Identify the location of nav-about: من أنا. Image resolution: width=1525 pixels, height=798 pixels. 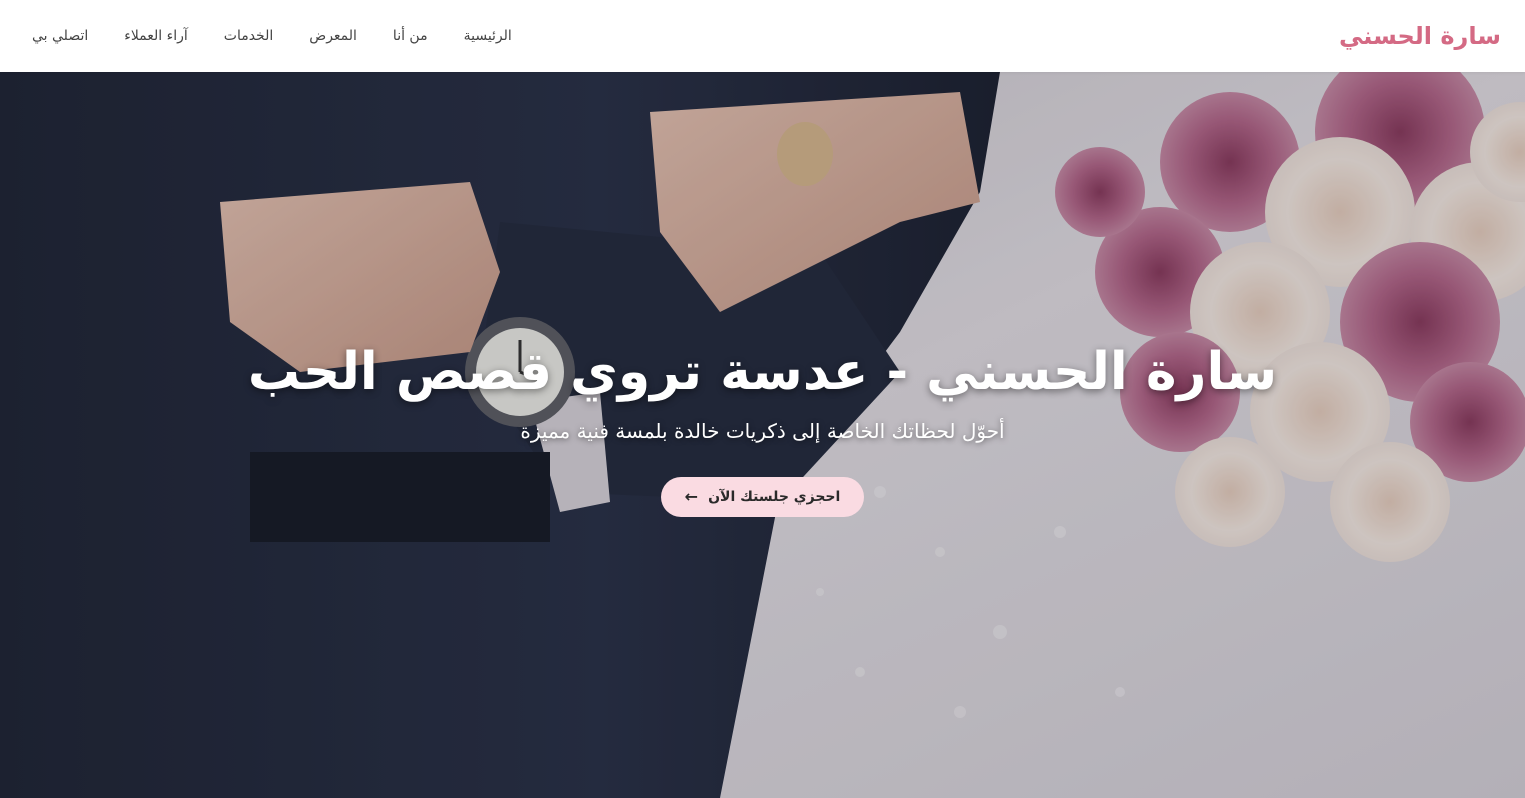
(410, 36).